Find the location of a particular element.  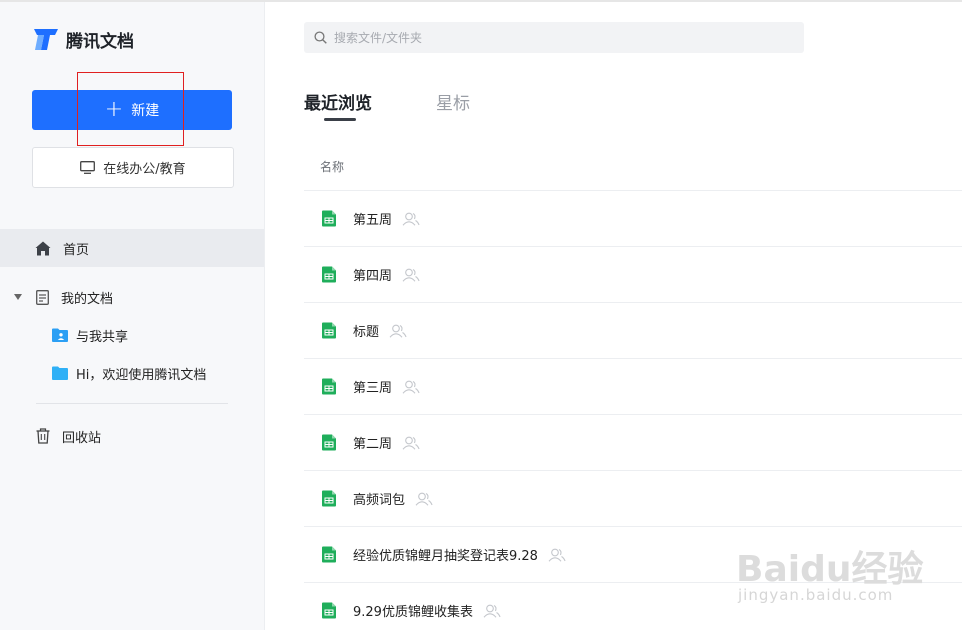

new-button: + 新建 is located at coordinates (132, 110).